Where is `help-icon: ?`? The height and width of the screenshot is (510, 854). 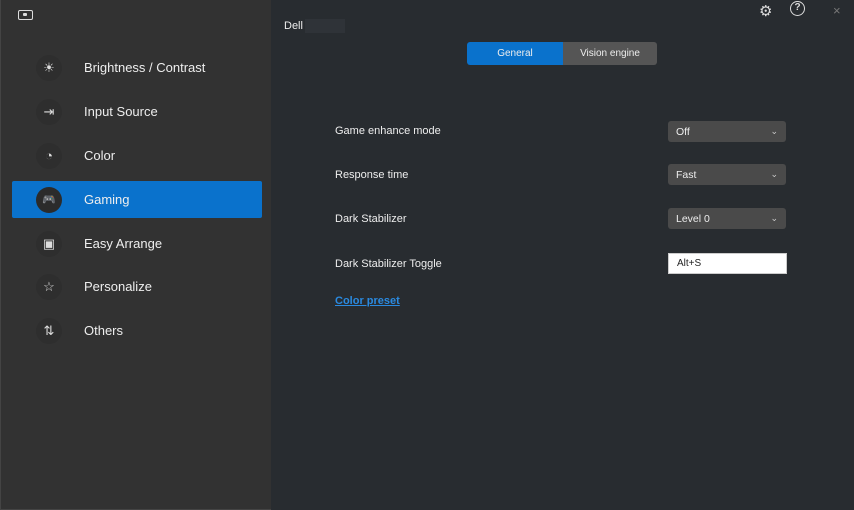 help-icon: ? is located at coordinates (797, 8).